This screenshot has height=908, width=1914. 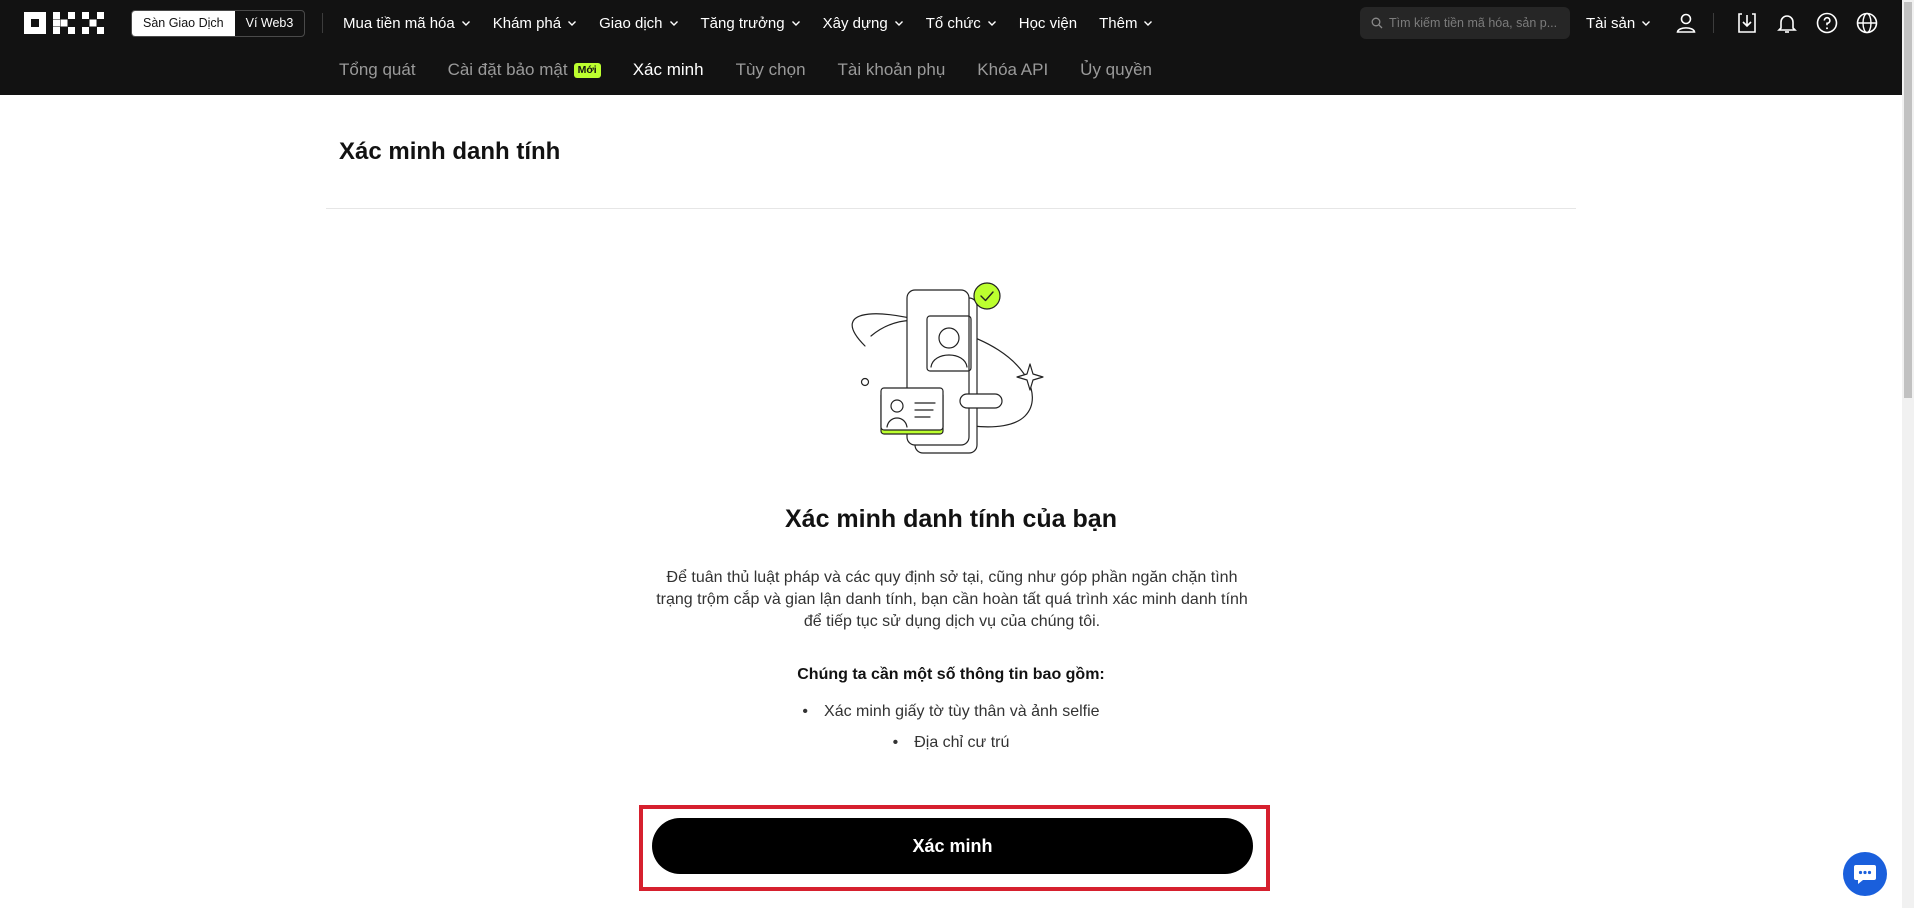 I want to click on nav-label: Tăng trưởng, so click(x=742, y=23).